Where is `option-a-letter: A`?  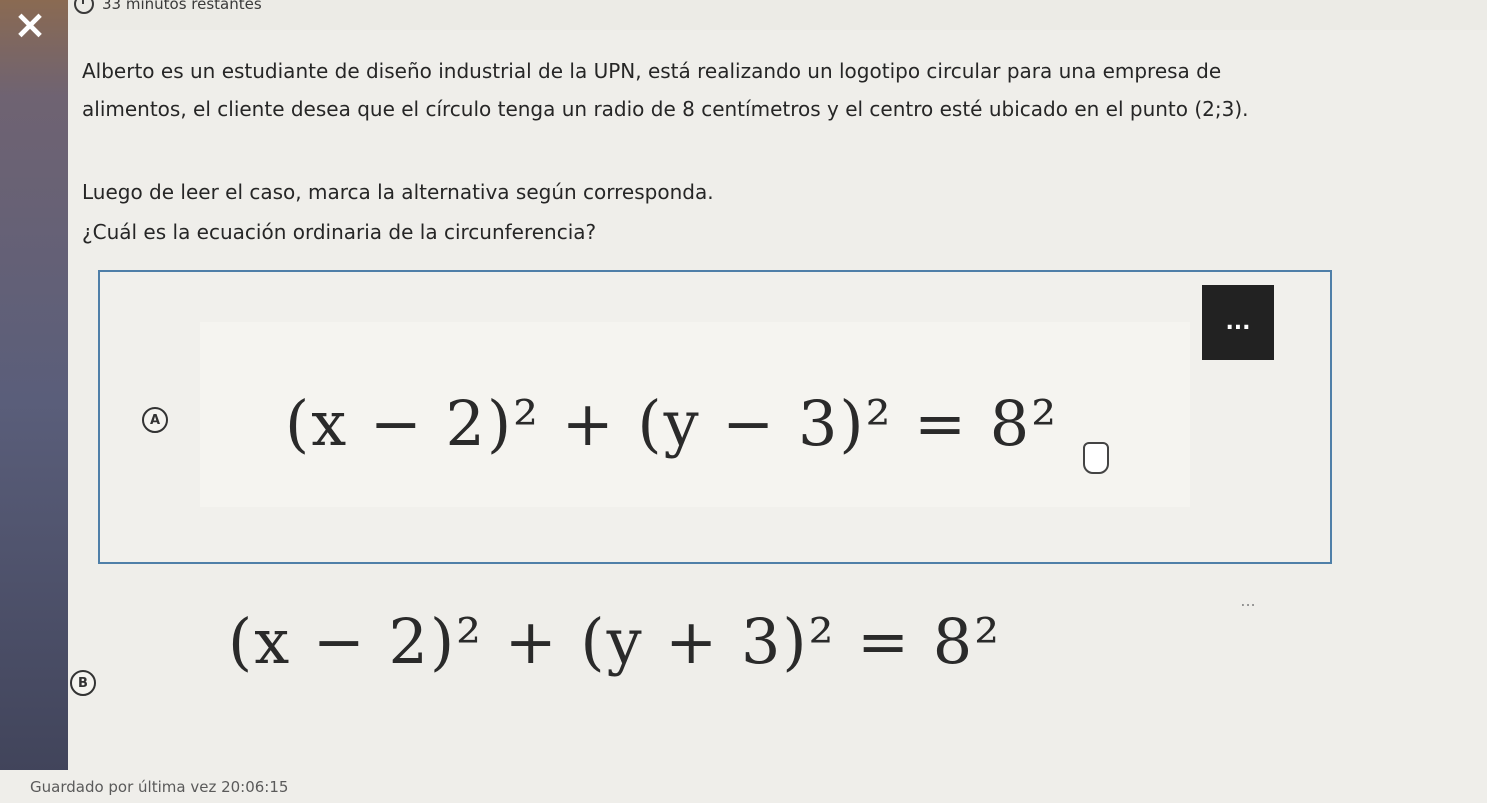 option-a-letter: A is located at coordinates (155, 420).